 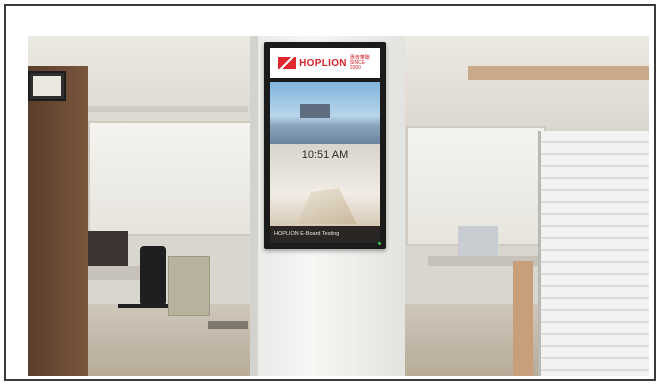 I want to click on wall-clock, so click(x=47, y=86).